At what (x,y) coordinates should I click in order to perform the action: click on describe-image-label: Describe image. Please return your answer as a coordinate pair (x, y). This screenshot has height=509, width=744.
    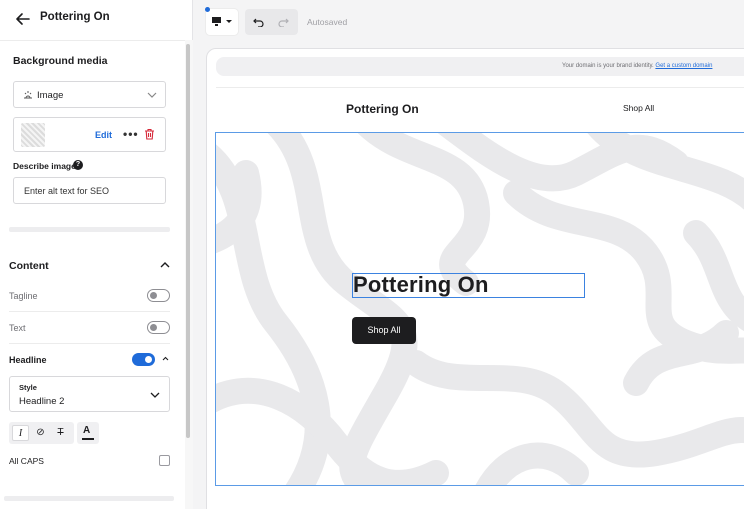
    Looking at the image, I should click on (44, 166).